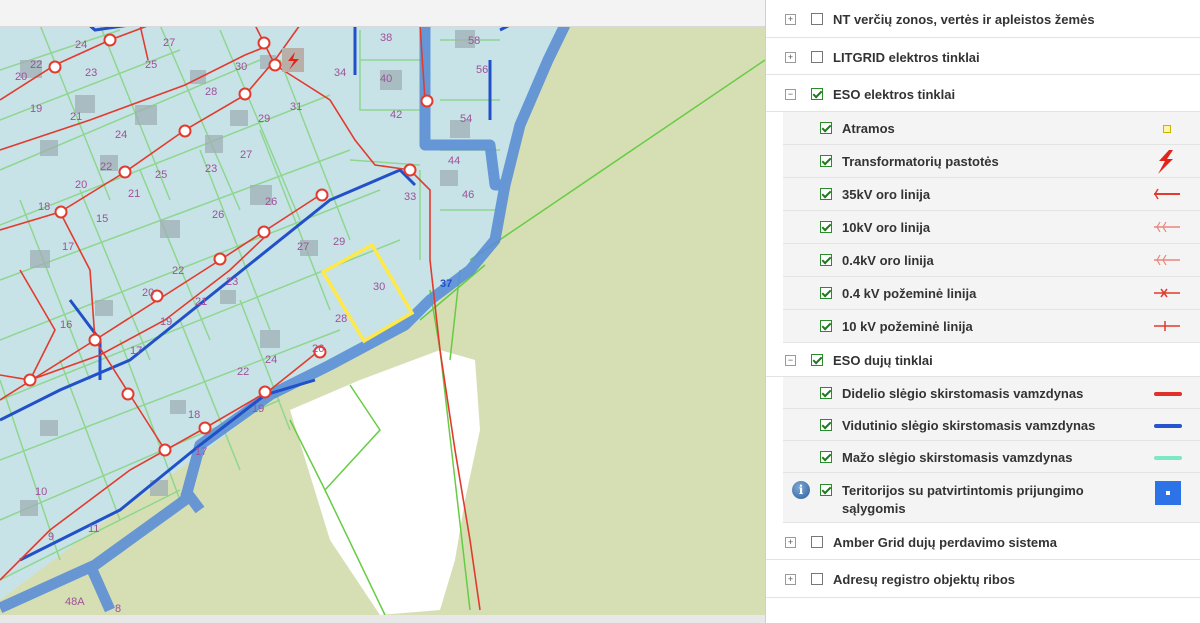 The width and height of the screenshot is (1200, 623). I want to click on layer-label-line2: sąlygomis, so click(874, 508).